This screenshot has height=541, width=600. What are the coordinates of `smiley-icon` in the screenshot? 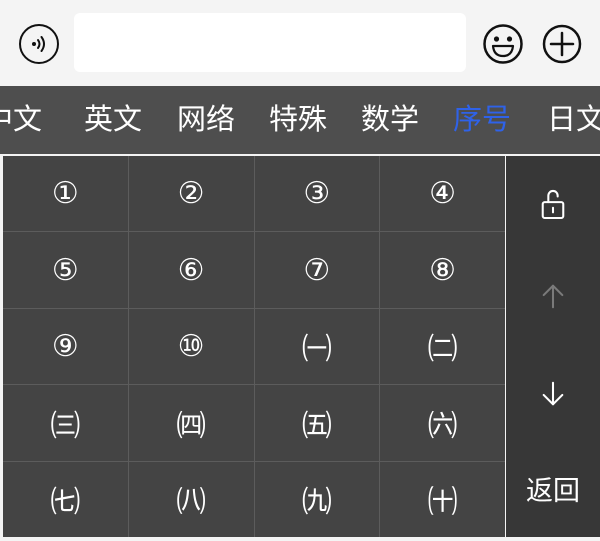 It's located at (503, 44).